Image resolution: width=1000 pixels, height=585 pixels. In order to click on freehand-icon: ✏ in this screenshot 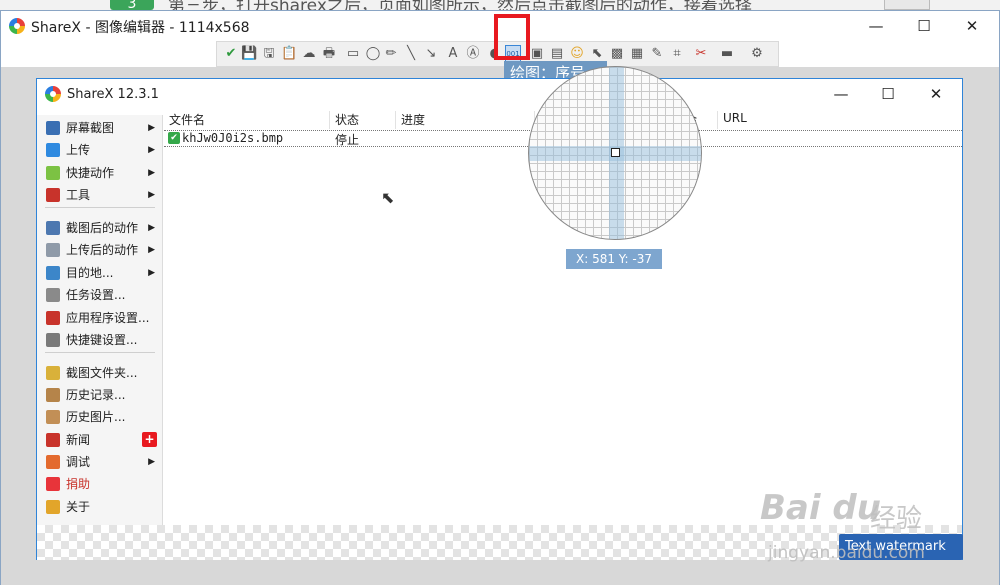, I will do `click(391, 54)`.